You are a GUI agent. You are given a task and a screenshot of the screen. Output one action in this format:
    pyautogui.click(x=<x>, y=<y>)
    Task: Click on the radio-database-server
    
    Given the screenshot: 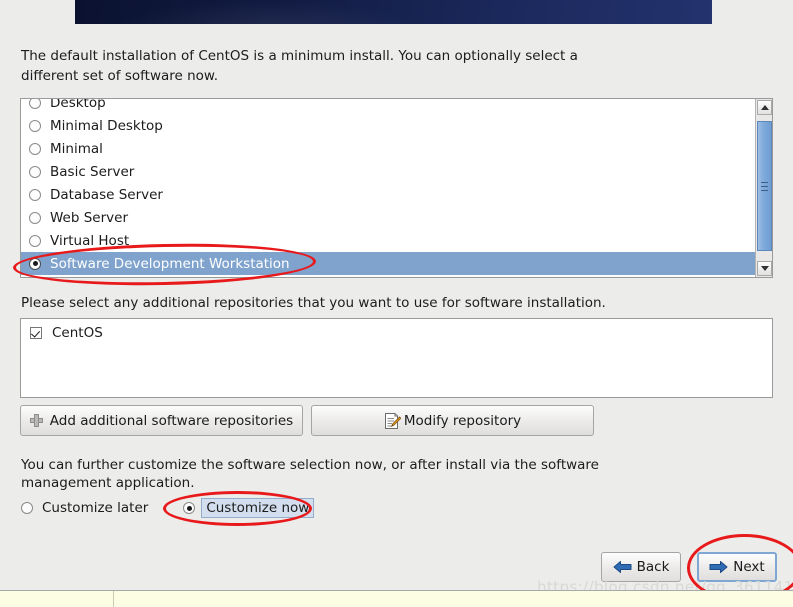 What is the action you would take?
    pyautogui.click(x=35, y=194)
    